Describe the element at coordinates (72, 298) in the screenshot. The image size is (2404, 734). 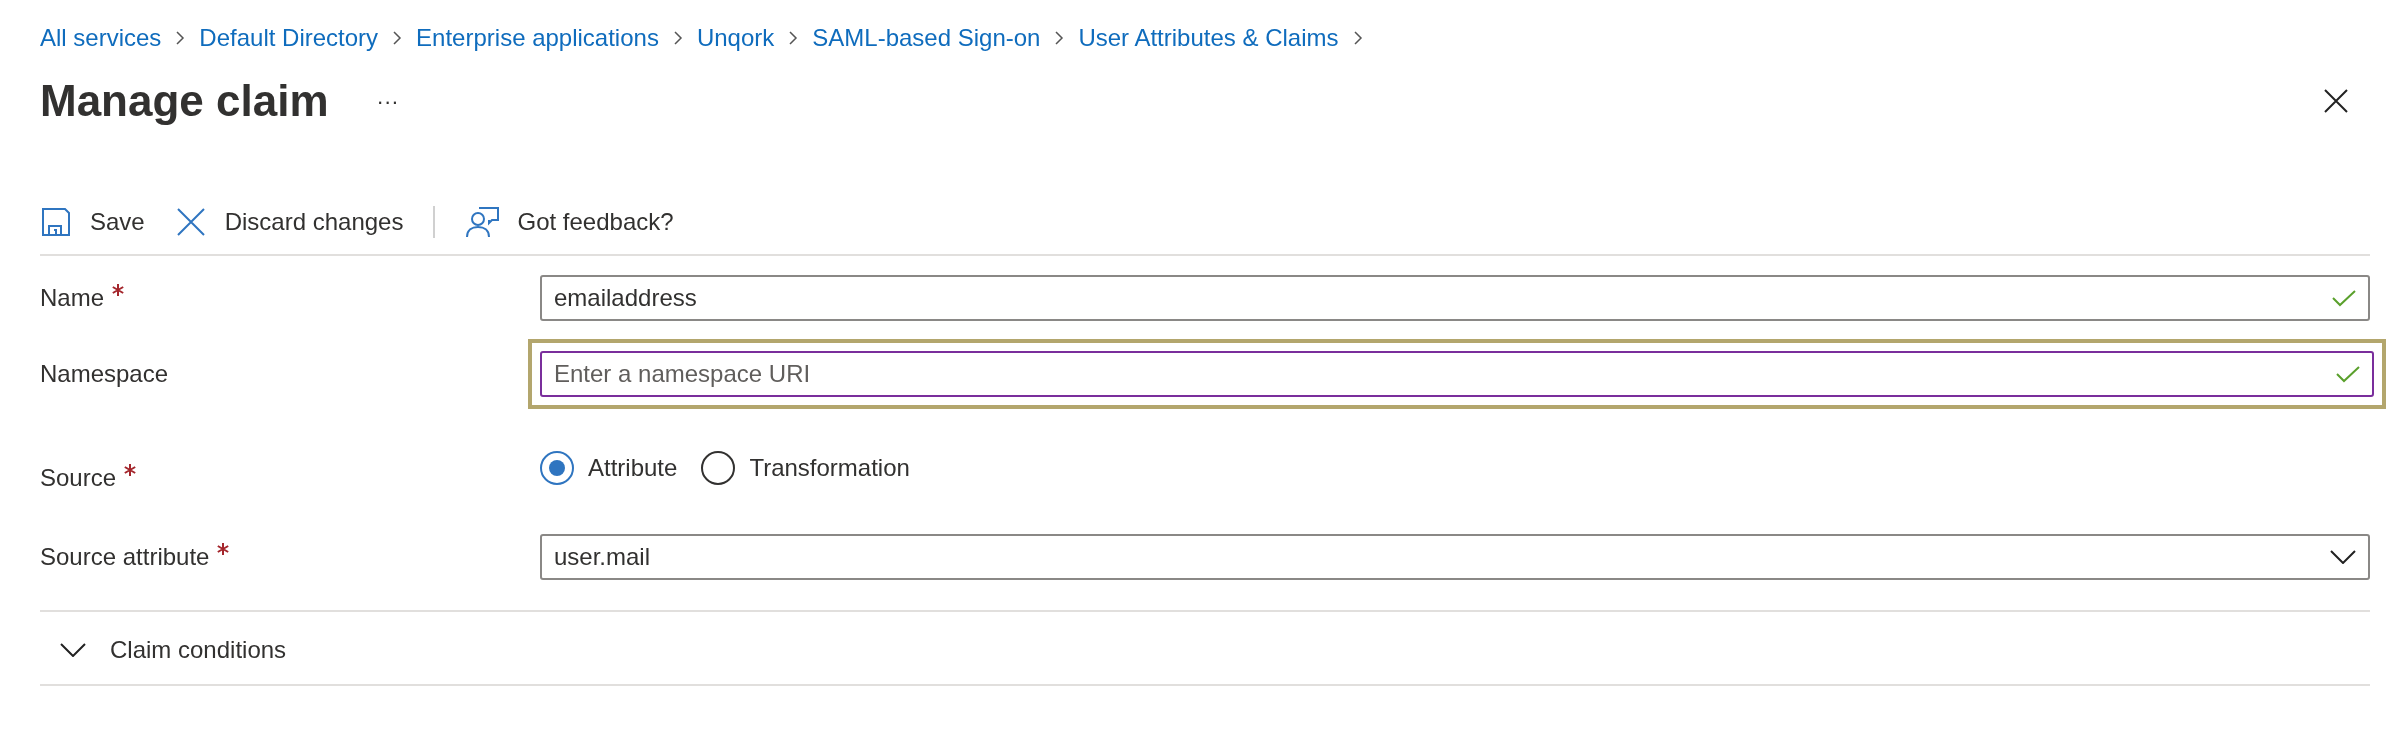
I see `field-label: Name` at that location.